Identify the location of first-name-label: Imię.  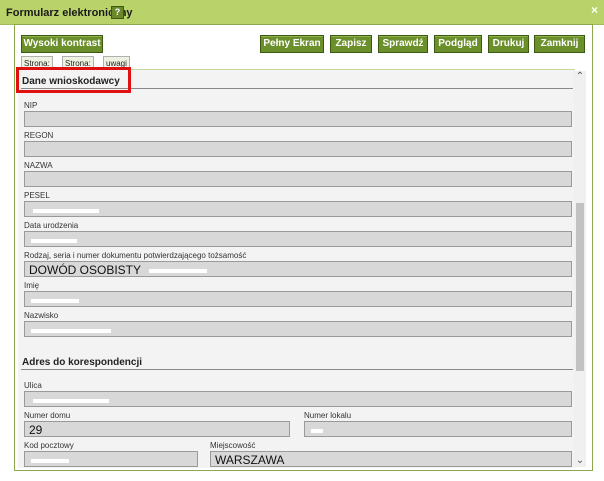
(32, 285).